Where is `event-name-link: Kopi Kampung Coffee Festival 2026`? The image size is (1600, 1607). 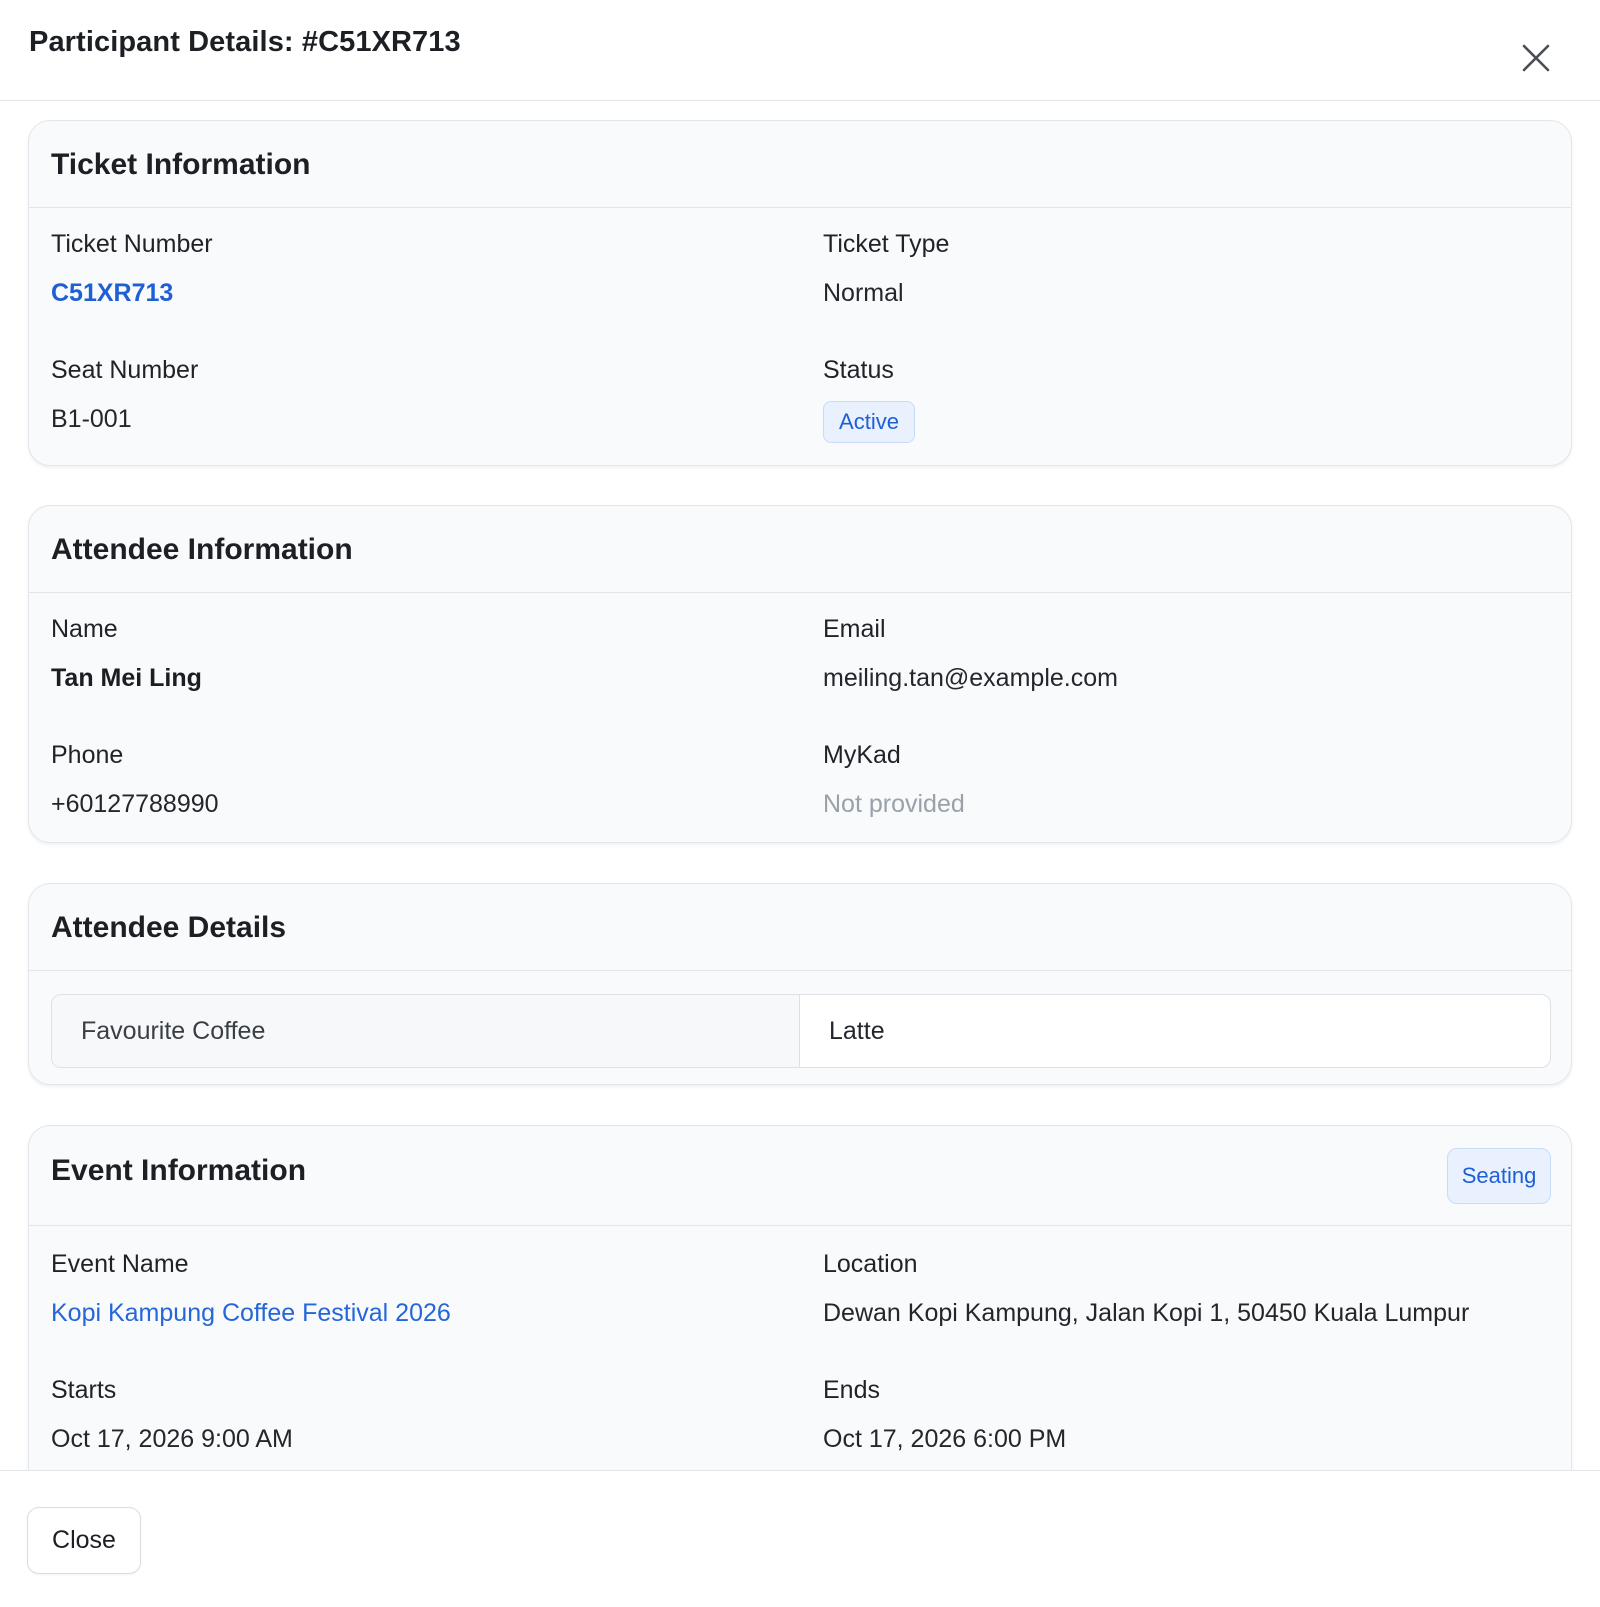 event-name-link: Kopi Kampung Coffee Festival 2026 is located at coordinates (251, 1313).